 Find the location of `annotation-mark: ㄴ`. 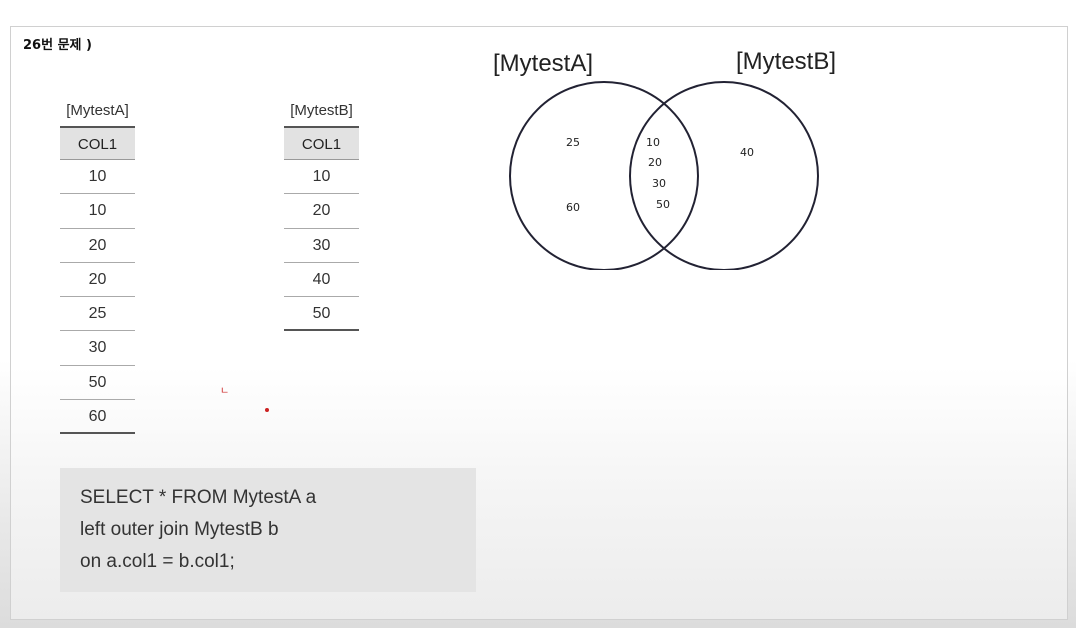

annotation-mark: ㄴ is located at coordinates (225, 391).